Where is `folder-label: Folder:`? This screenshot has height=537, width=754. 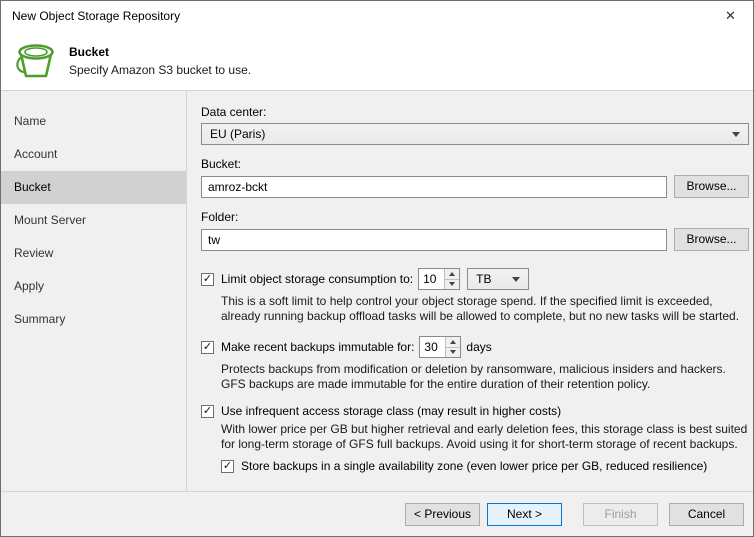 folder-label: Folder: is located at coordinates (220, 217).